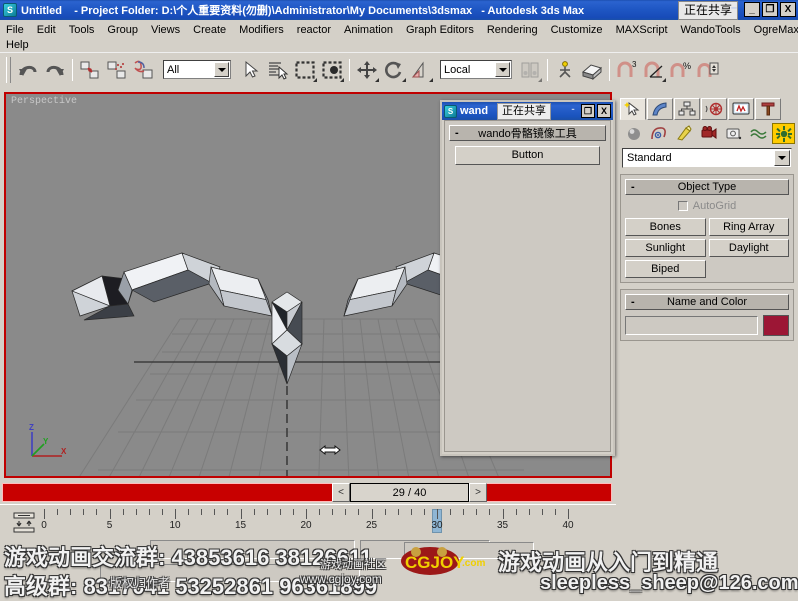  Describe the element at coordinates (144, 69) in the screenshot. I see `bind-to-space-warp-icon` at that location.